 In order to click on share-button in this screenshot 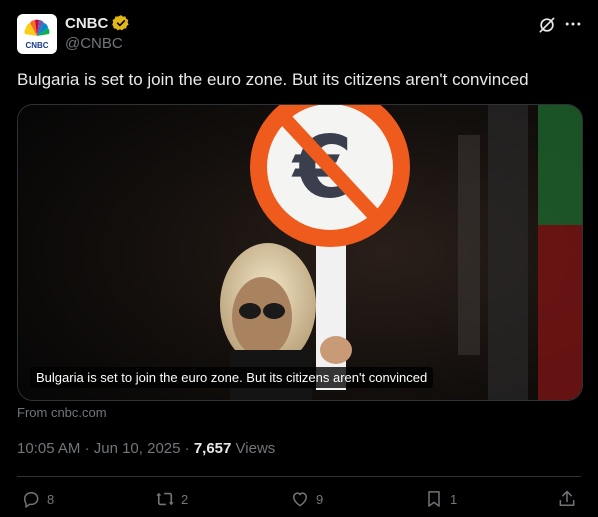, I will do `click(567, 499)`.